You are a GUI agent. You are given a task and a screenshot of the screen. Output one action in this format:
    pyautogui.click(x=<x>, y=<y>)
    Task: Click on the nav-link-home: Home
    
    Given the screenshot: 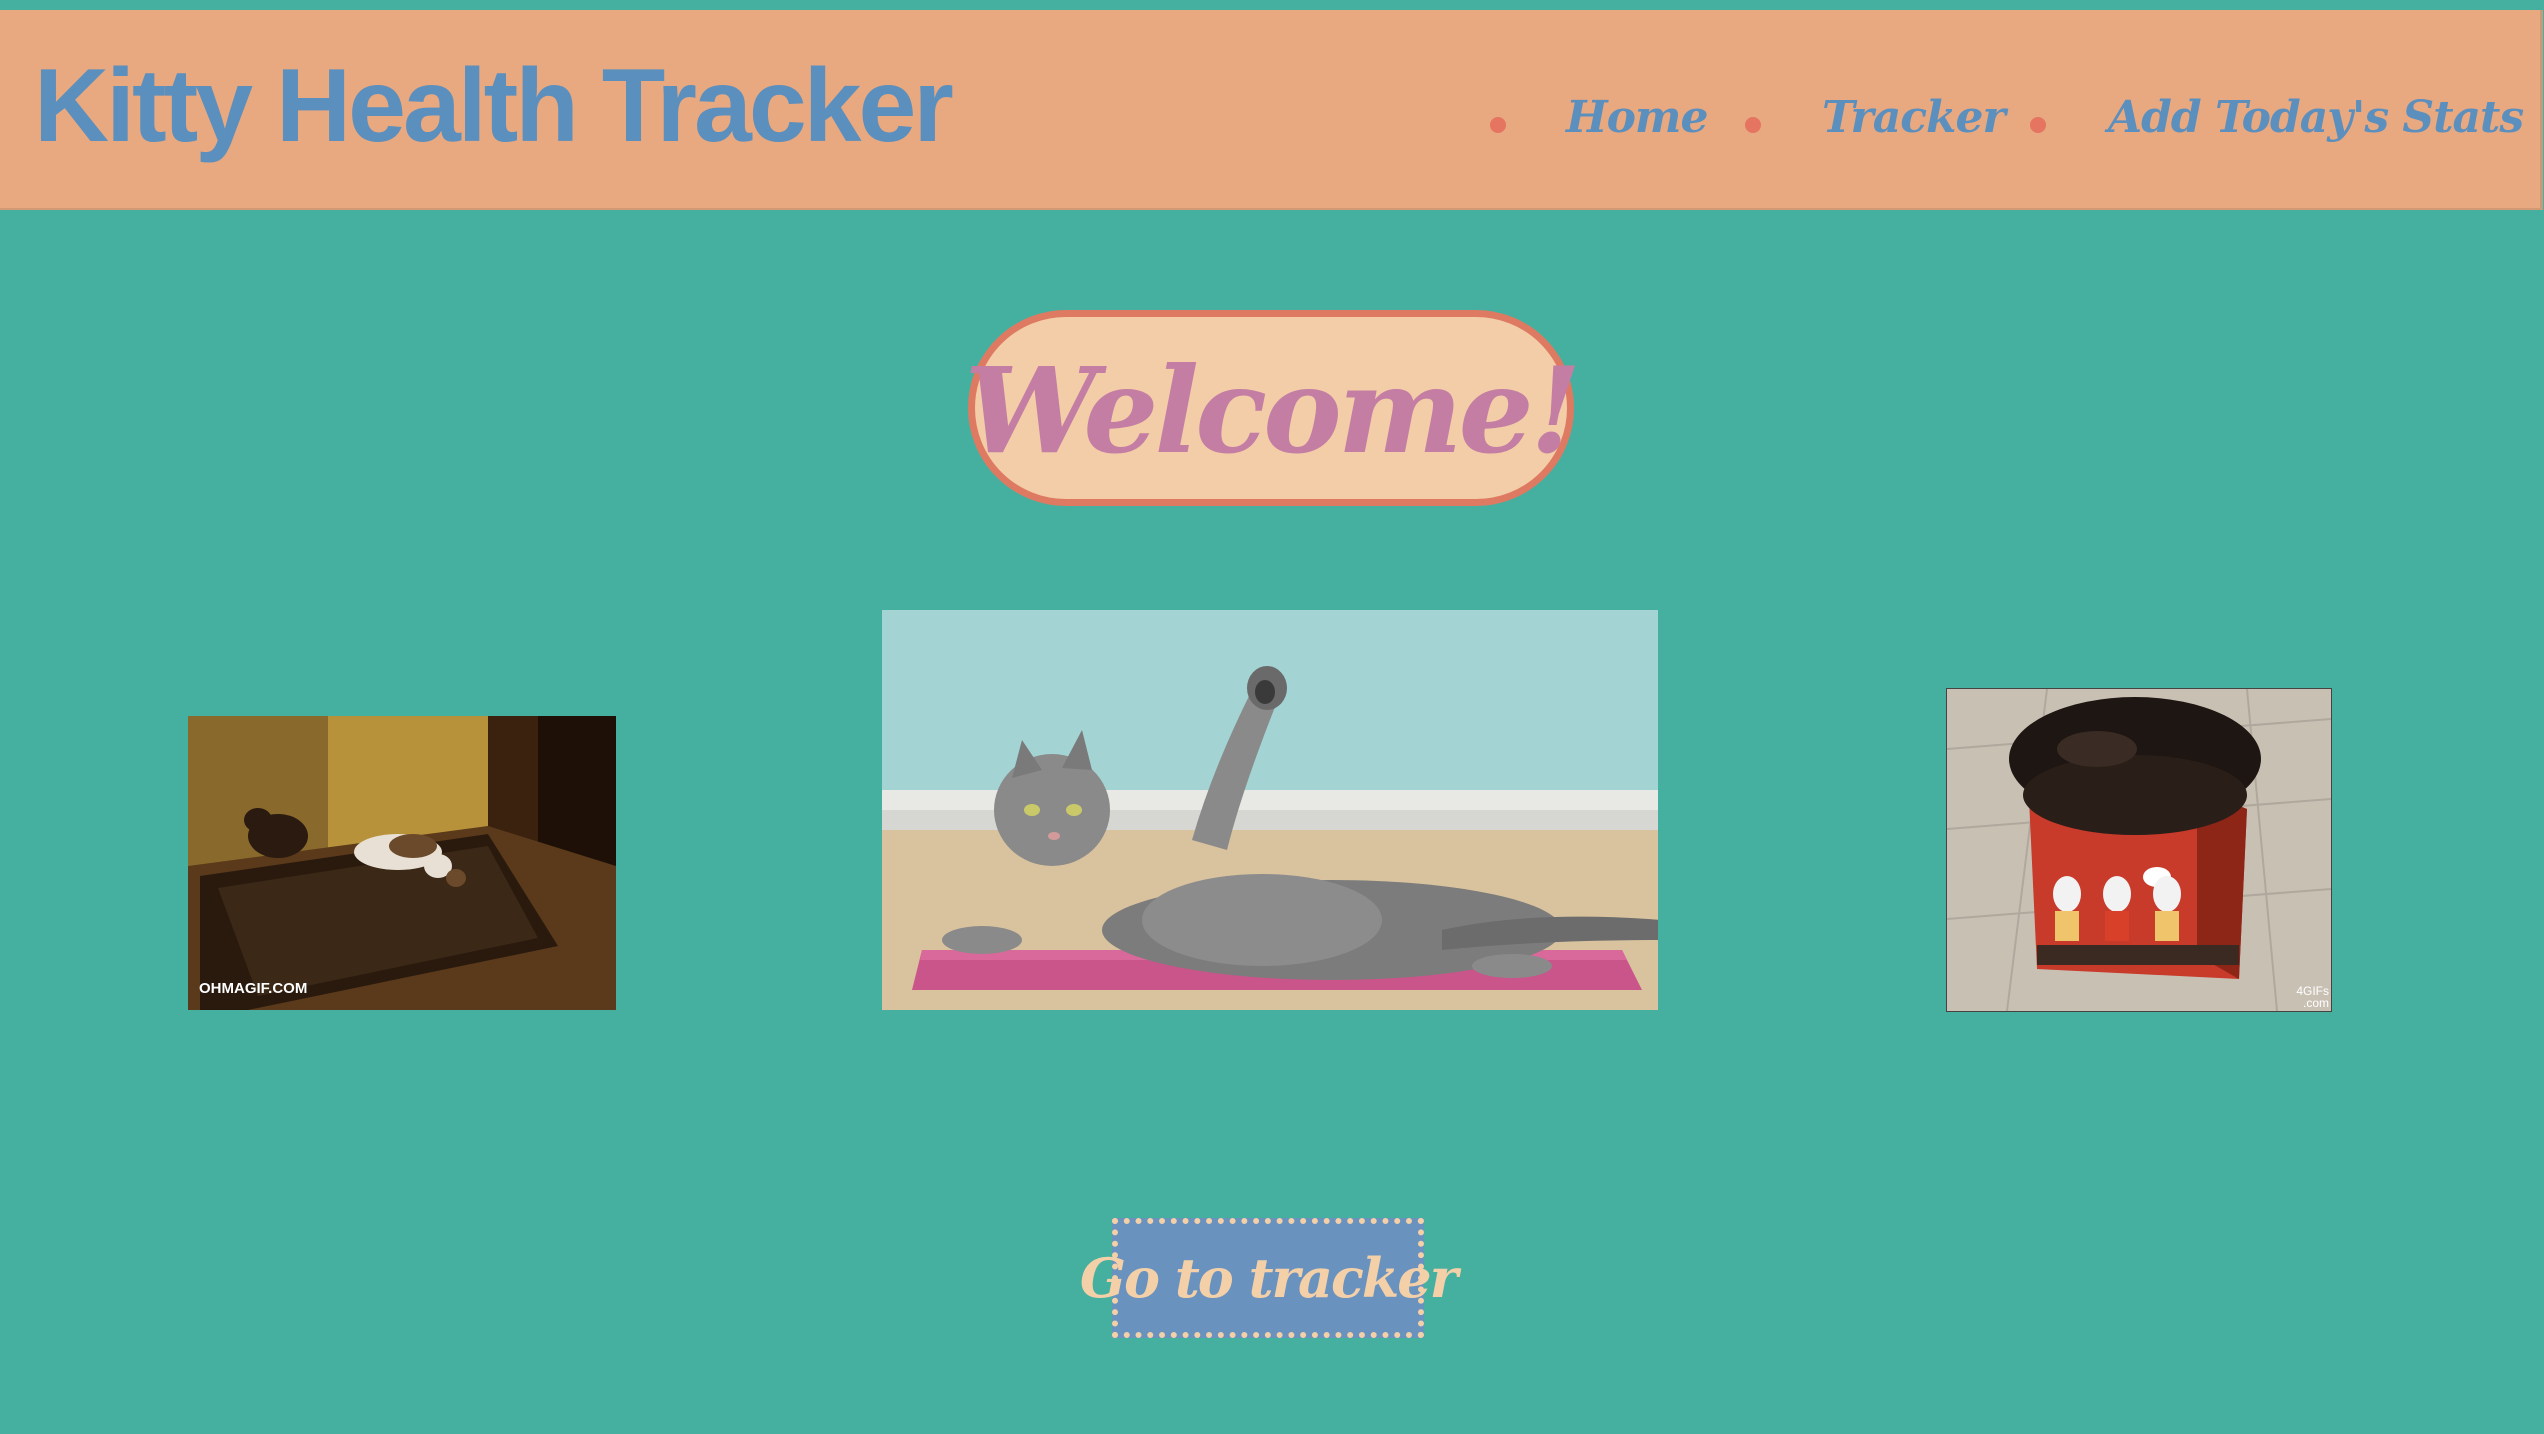 What is the action you would take?
    pyautogui.click(x=1637, y=118)
    